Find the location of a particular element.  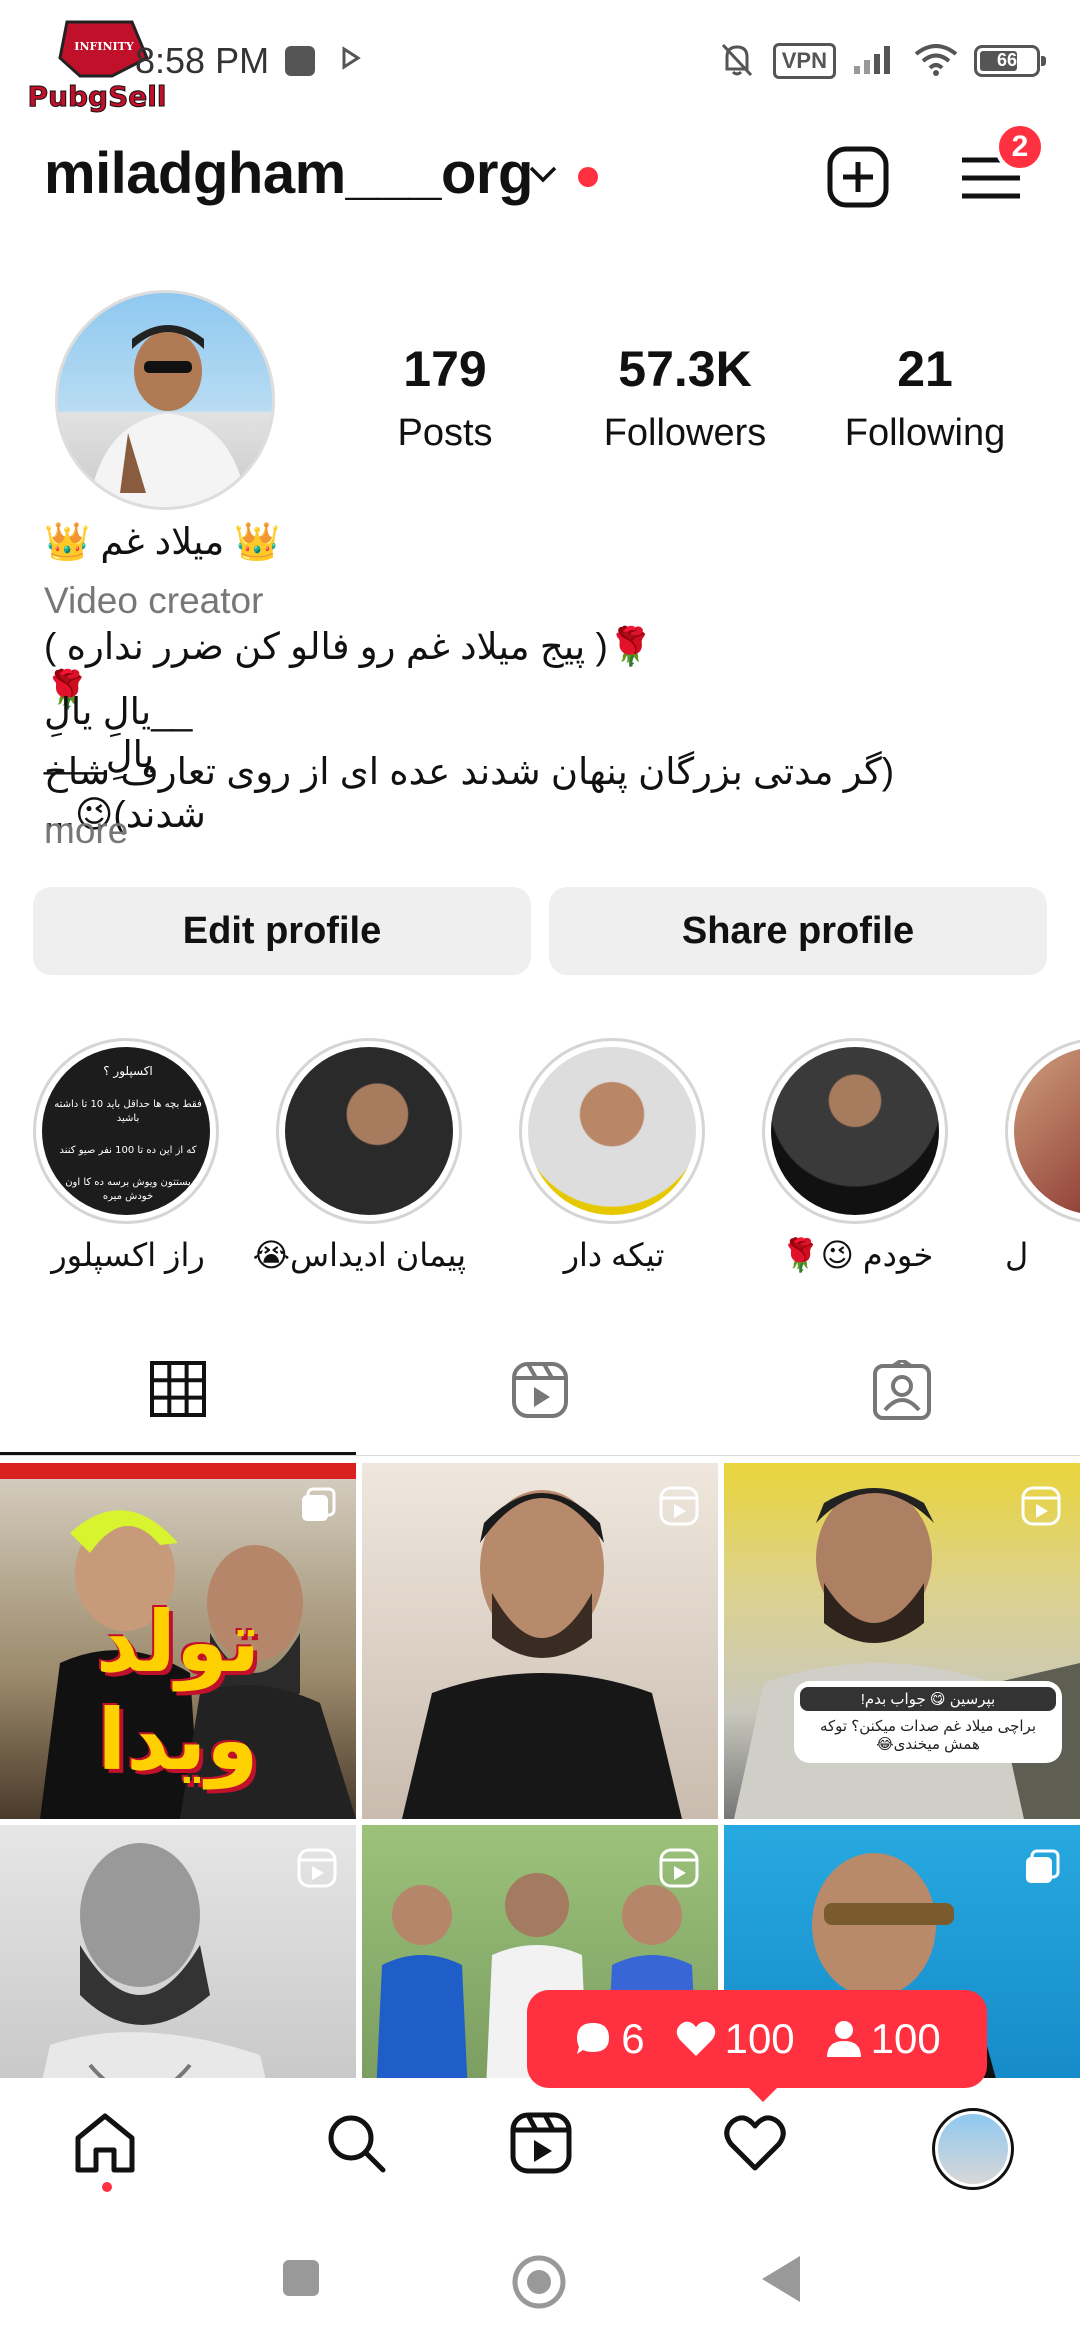

home-icon is located at coordinates (105, 2143).